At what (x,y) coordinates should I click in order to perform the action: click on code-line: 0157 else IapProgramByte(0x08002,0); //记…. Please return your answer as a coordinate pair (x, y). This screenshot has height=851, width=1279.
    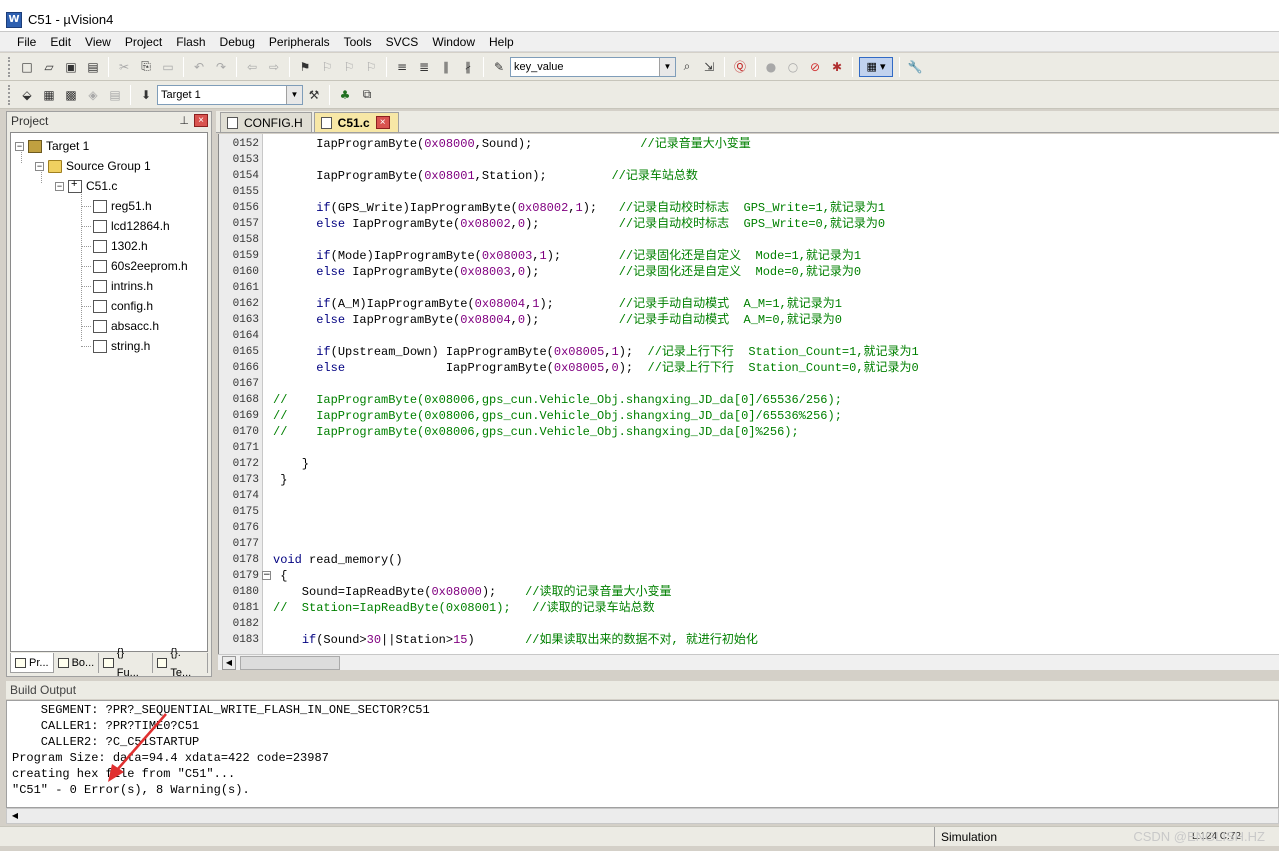
    Looking at the image, I should click on (749, 224).